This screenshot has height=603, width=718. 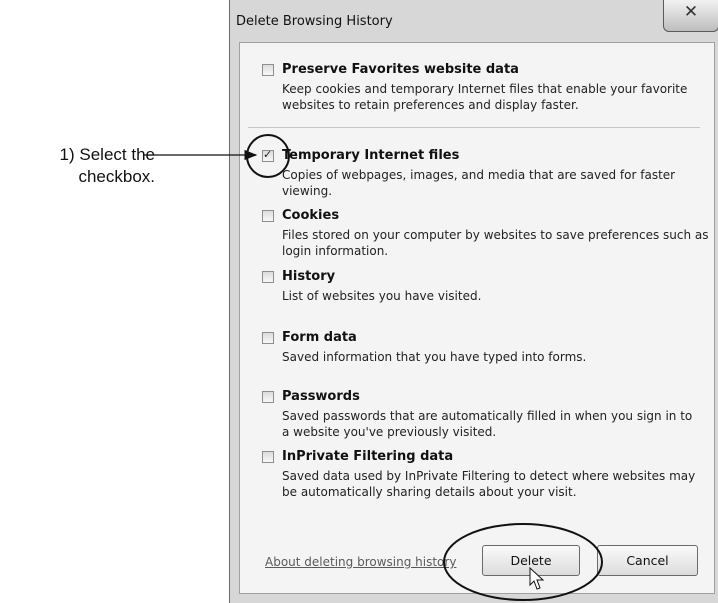 What do you see at coordinates (268, 156) in the screenshot?
I see `checkbox-highlight-circle` at bounding box center [268, 156].